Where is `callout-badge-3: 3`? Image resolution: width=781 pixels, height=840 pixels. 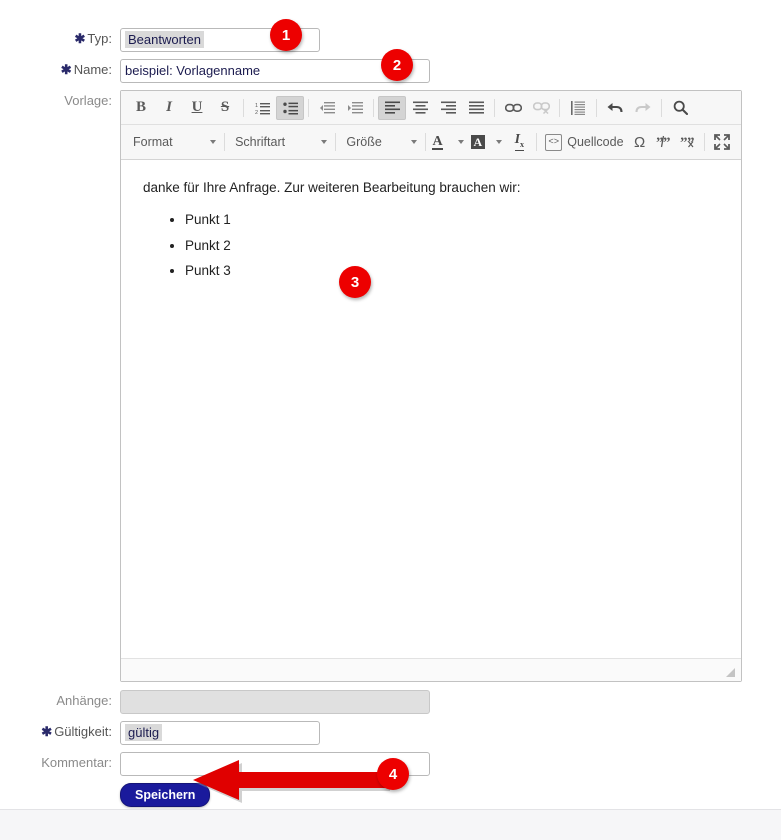
callout-badge-3: 3 is located at coordinates (355, 282).